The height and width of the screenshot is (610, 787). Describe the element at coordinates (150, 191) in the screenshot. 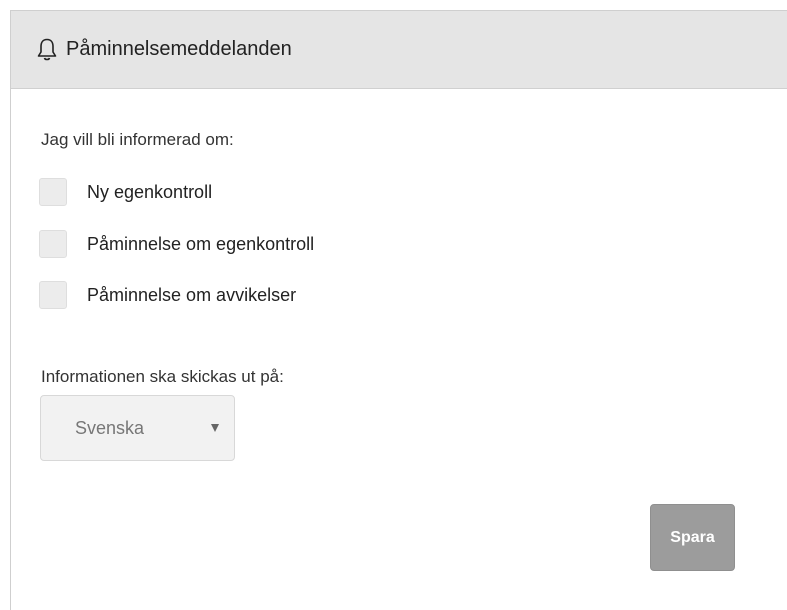

I see `option-label: Ny egenkontroll` at that location.